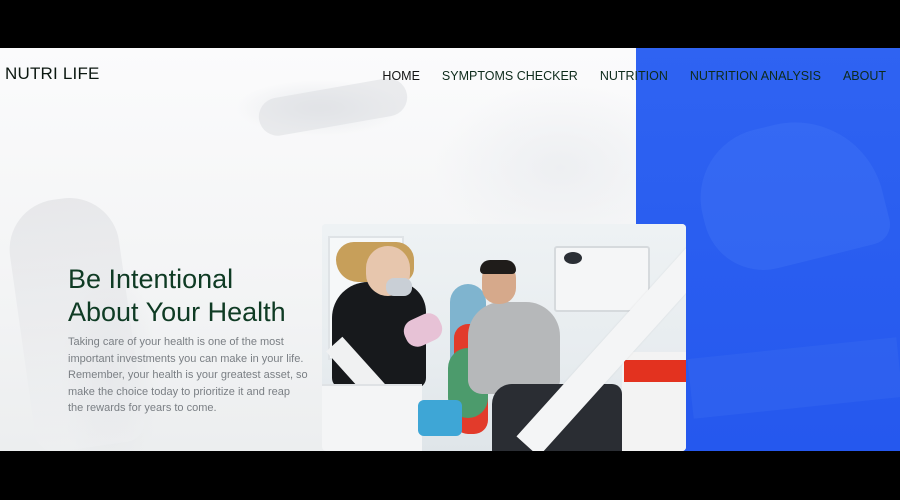 Image resolution: width=900 pixels, height=500 pixels. What do you see at coordinates (655, 371) in the screenshot?
I see `photo-cabinet-stripe` at bounding box center [655, 371].